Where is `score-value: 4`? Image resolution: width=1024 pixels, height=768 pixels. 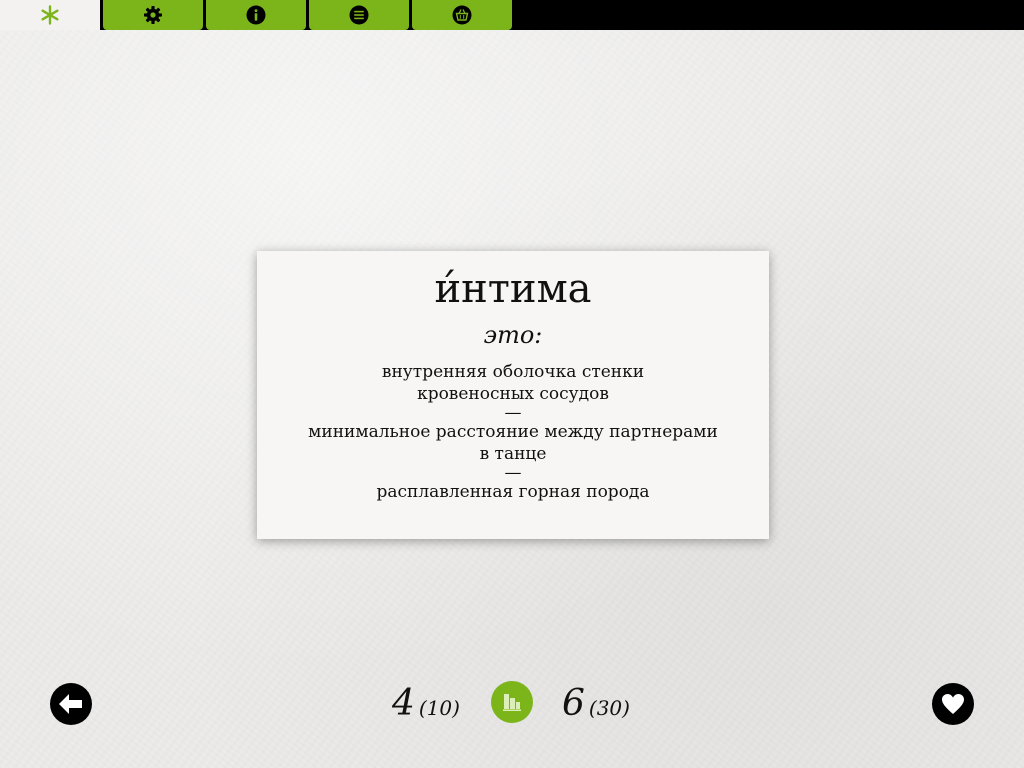 score-value: 4 is located at coordinates (403, 703).